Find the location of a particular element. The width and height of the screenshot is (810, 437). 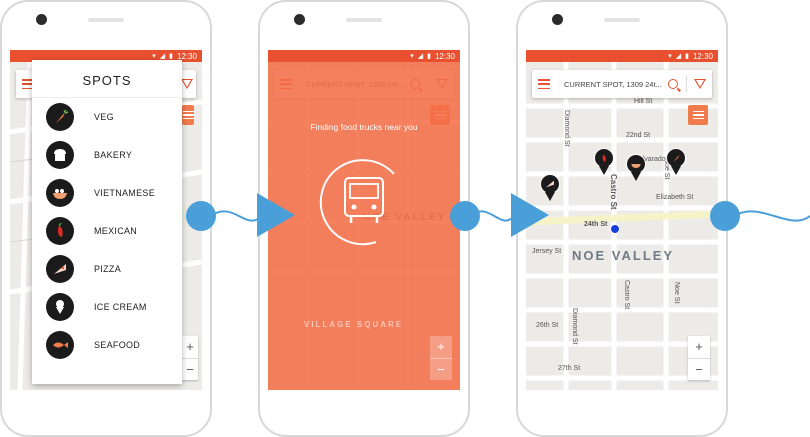

spots-title: SPOTS is located at coordinates (107, 80).